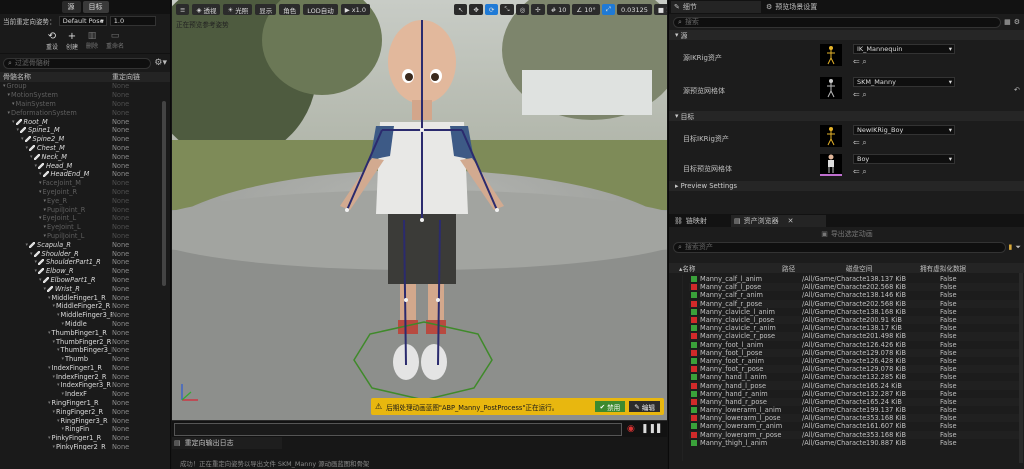 The width and height of the screenshot is (1024, 469). What do you see at coordinates (608, 9) in the screenshot?
I see `scale-snap-button: ⤢` at bounding box center [608, 9].